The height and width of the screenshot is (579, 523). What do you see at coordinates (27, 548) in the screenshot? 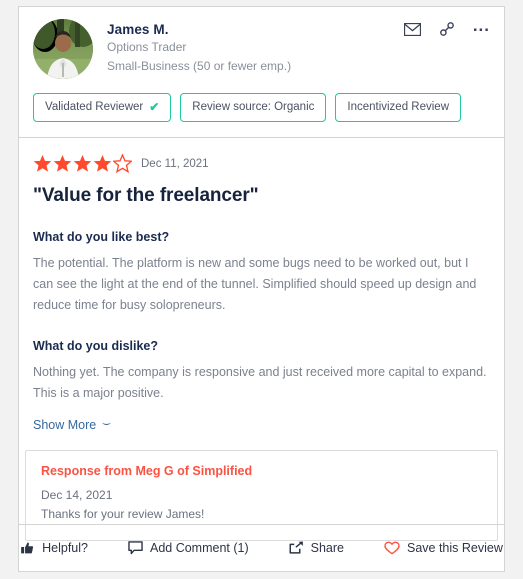
I see `thumbs-up-icon` at bounding box center [27, 548].